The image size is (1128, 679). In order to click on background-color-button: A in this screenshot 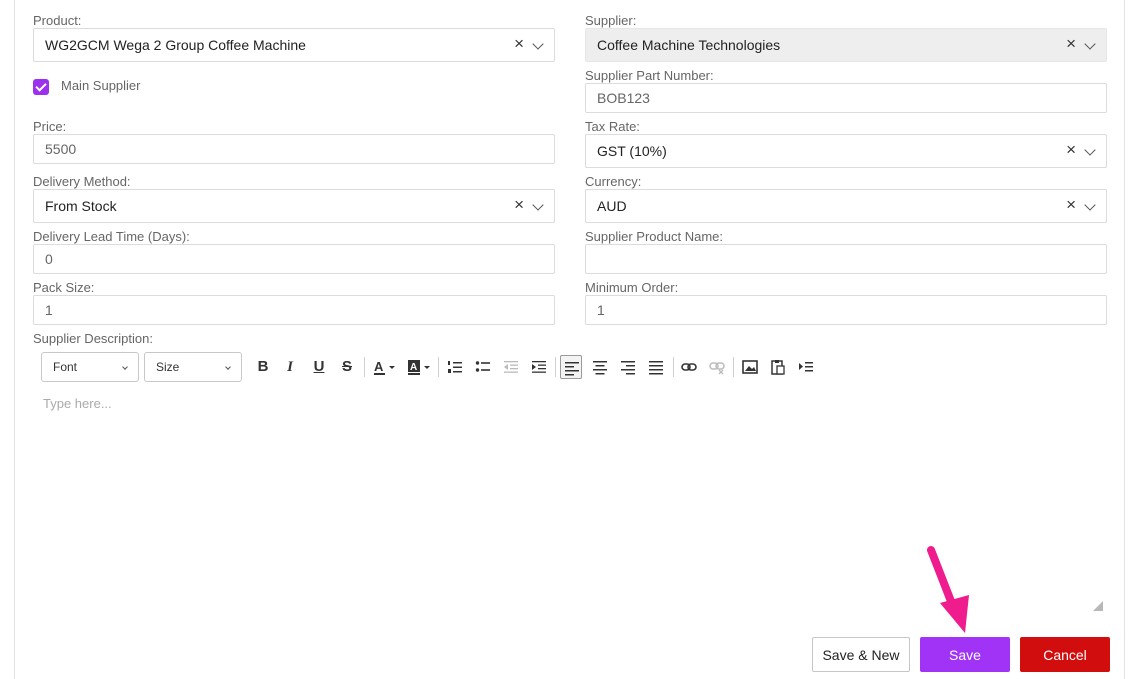, I will do `click(418, 367)`.